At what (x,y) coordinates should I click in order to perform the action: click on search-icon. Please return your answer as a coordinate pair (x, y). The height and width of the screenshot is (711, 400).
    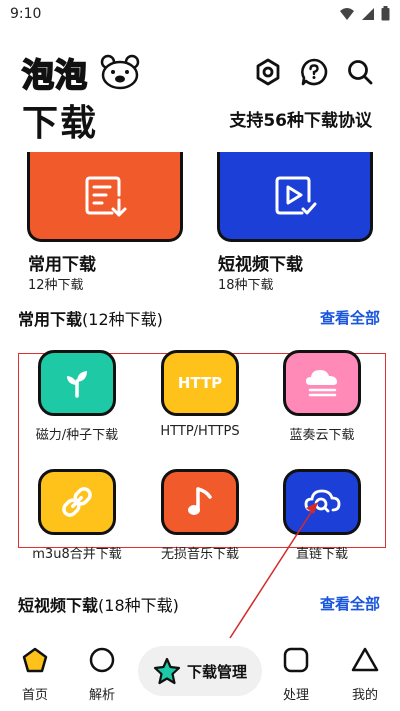
    Looking at the image, I should click on (360, 72).